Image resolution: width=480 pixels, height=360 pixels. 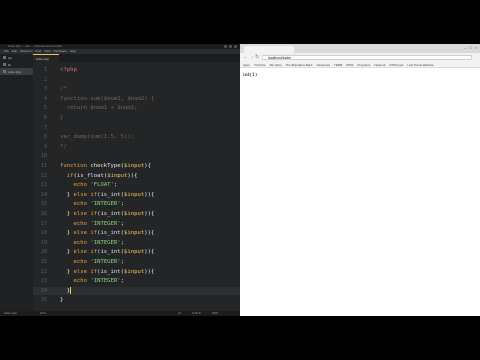 I want to click on address-bar: localhost/index, so click(x=367, y=57).